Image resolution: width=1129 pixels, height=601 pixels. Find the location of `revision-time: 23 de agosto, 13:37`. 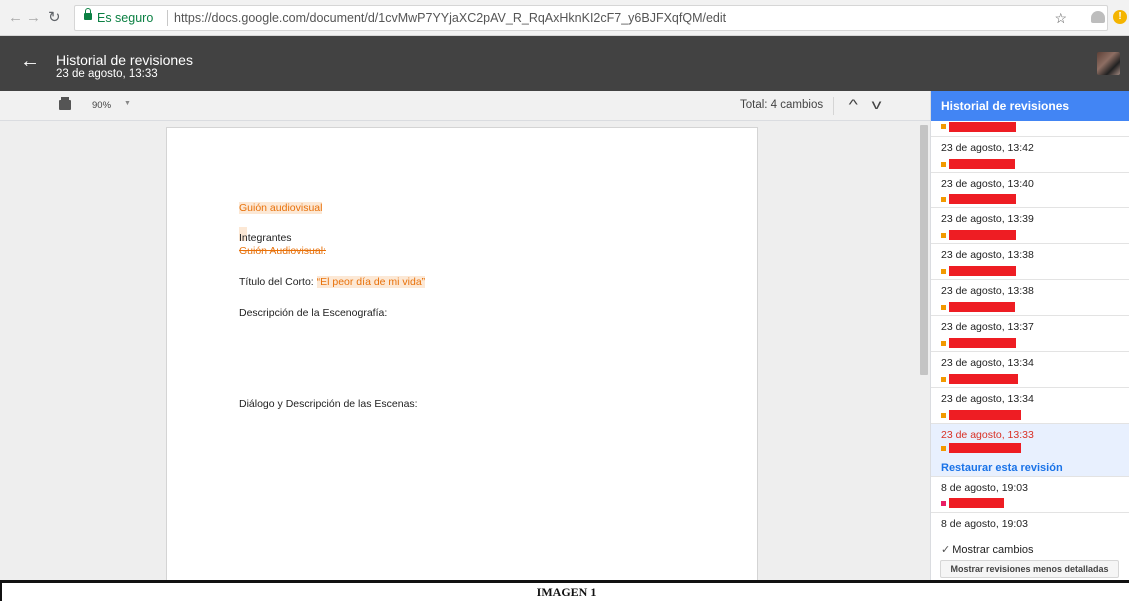

revision-time: 23 de agosto, 13:37 is located at coordinates (987, 327).